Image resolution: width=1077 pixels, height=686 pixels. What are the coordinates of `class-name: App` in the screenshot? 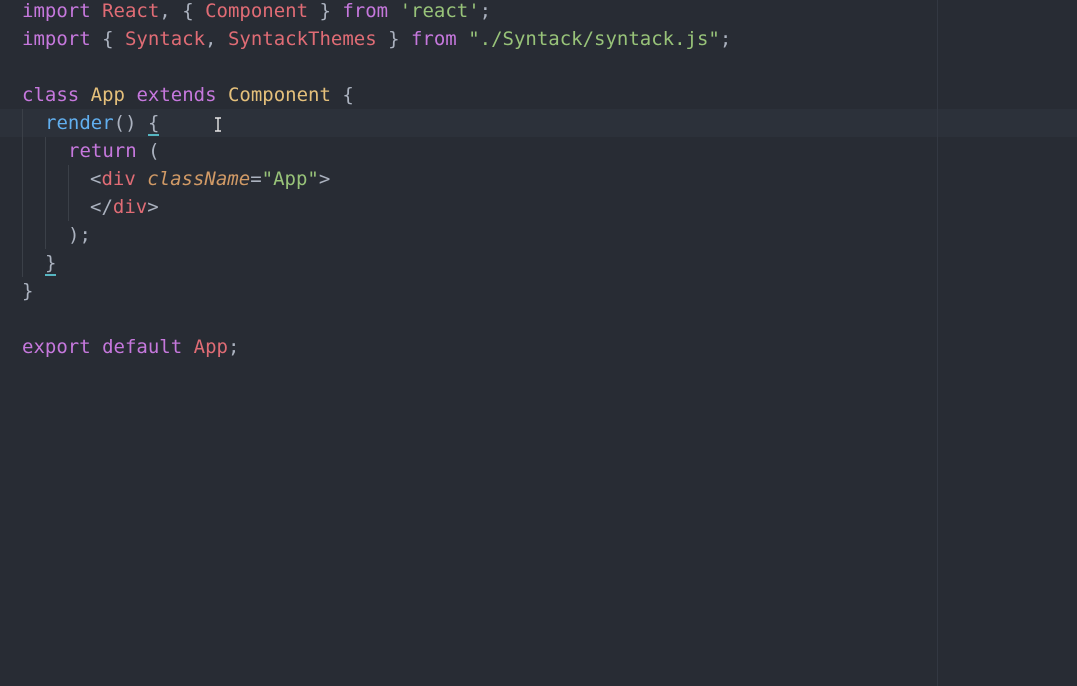 It's located at (107, 95).